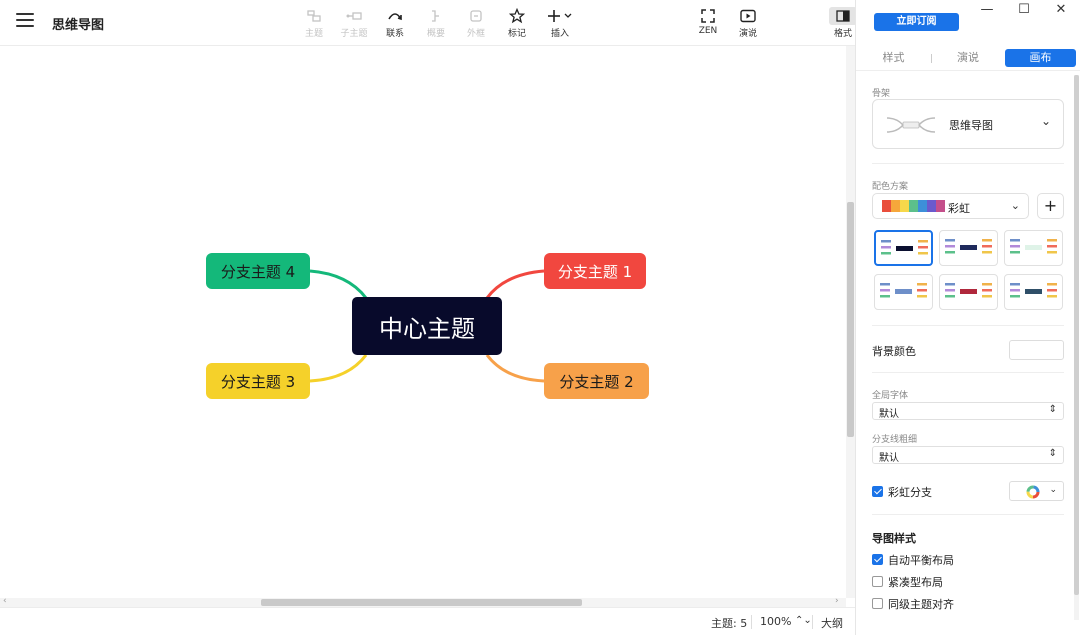 This screenshot has width=1080, height=635. I want to click on global-font-select: 默认 ⇕, so click(968, 411).